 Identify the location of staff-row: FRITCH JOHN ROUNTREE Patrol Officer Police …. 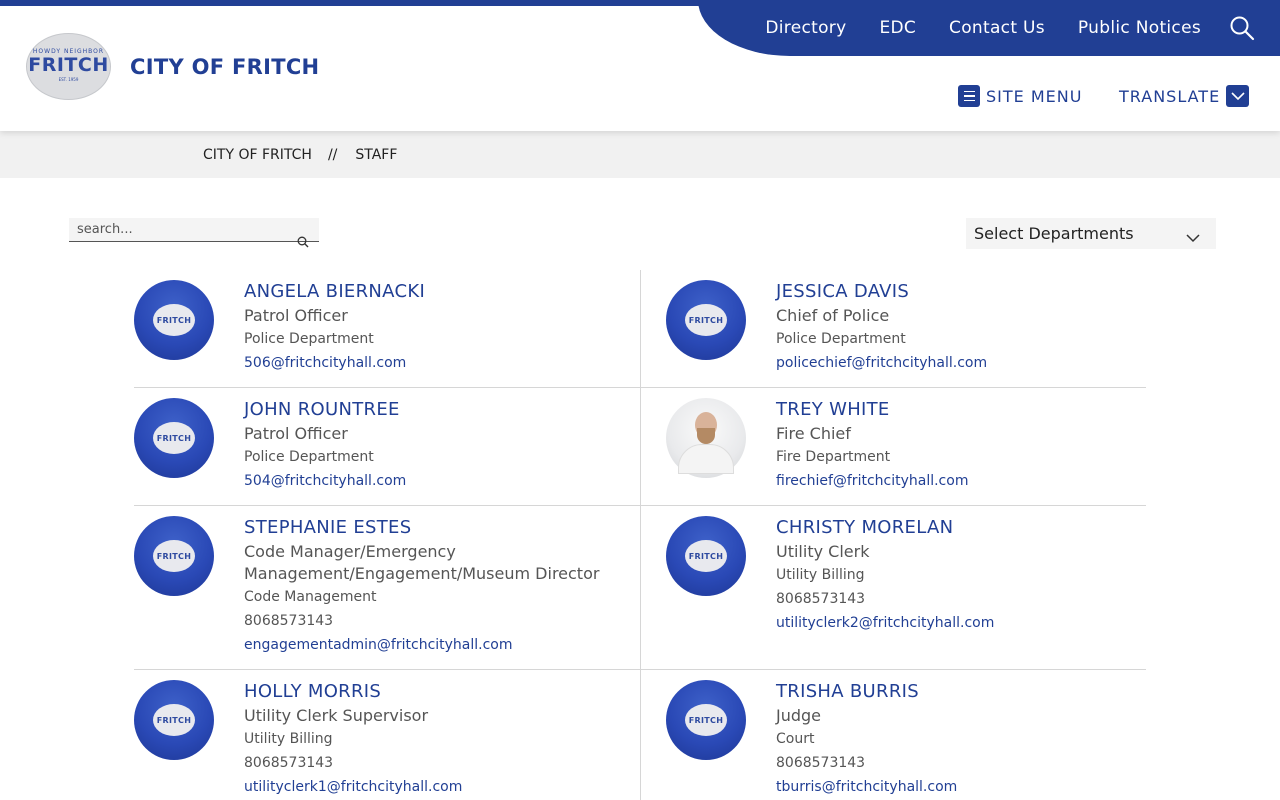
(640, 447).